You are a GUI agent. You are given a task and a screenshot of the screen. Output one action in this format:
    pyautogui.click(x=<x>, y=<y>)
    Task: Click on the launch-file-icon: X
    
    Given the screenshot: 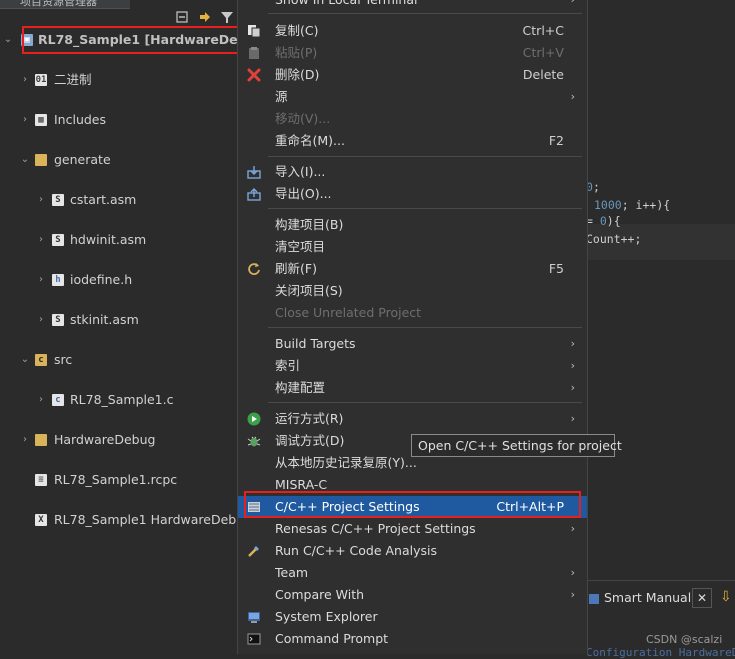 What is the action you would take?
    pyautogui.click(x=41, y=520)
    